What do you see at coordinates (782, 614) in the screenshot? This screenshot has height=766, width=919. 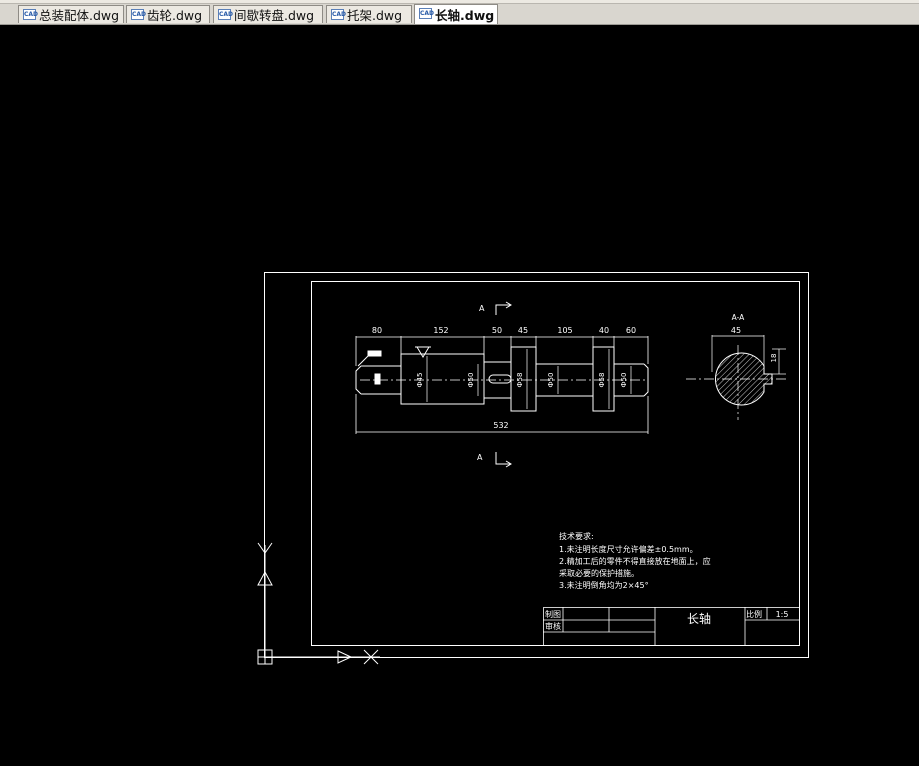 I see `scale-value: 1:5` at bounding box center [782, 614].